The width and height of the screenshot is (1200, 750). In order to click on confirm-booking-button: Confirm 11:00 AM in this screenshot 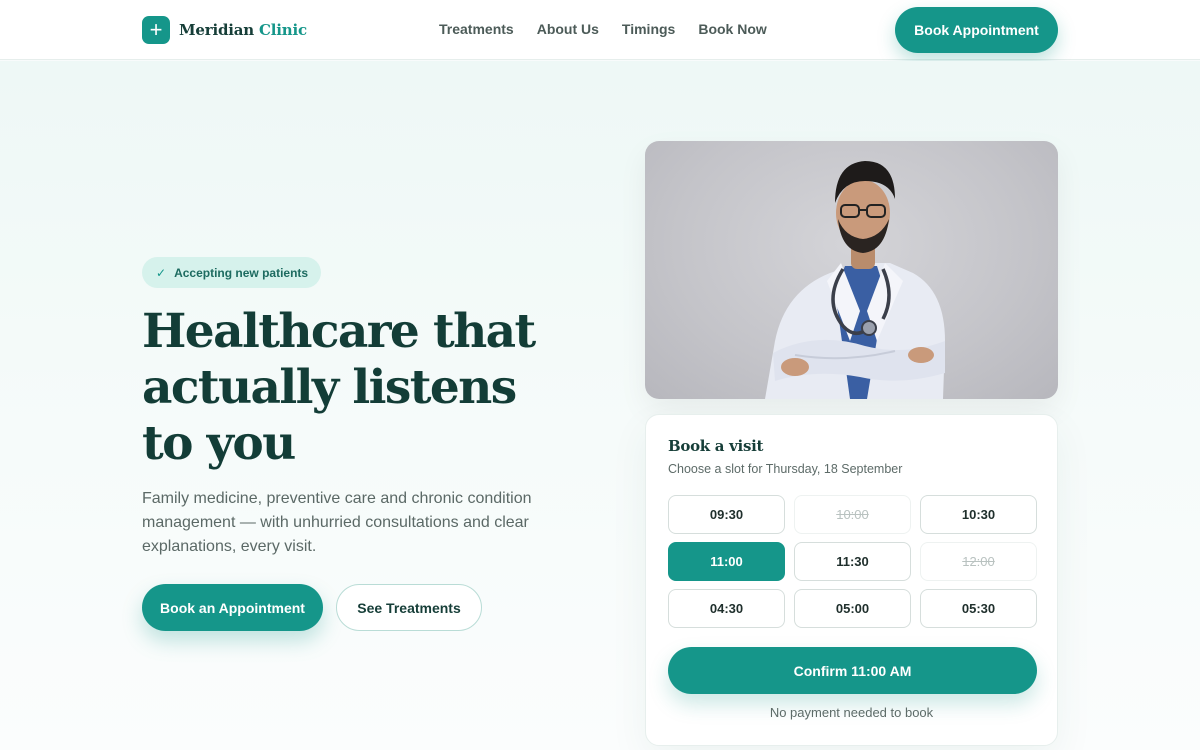, I will do `click(852, 670)`.